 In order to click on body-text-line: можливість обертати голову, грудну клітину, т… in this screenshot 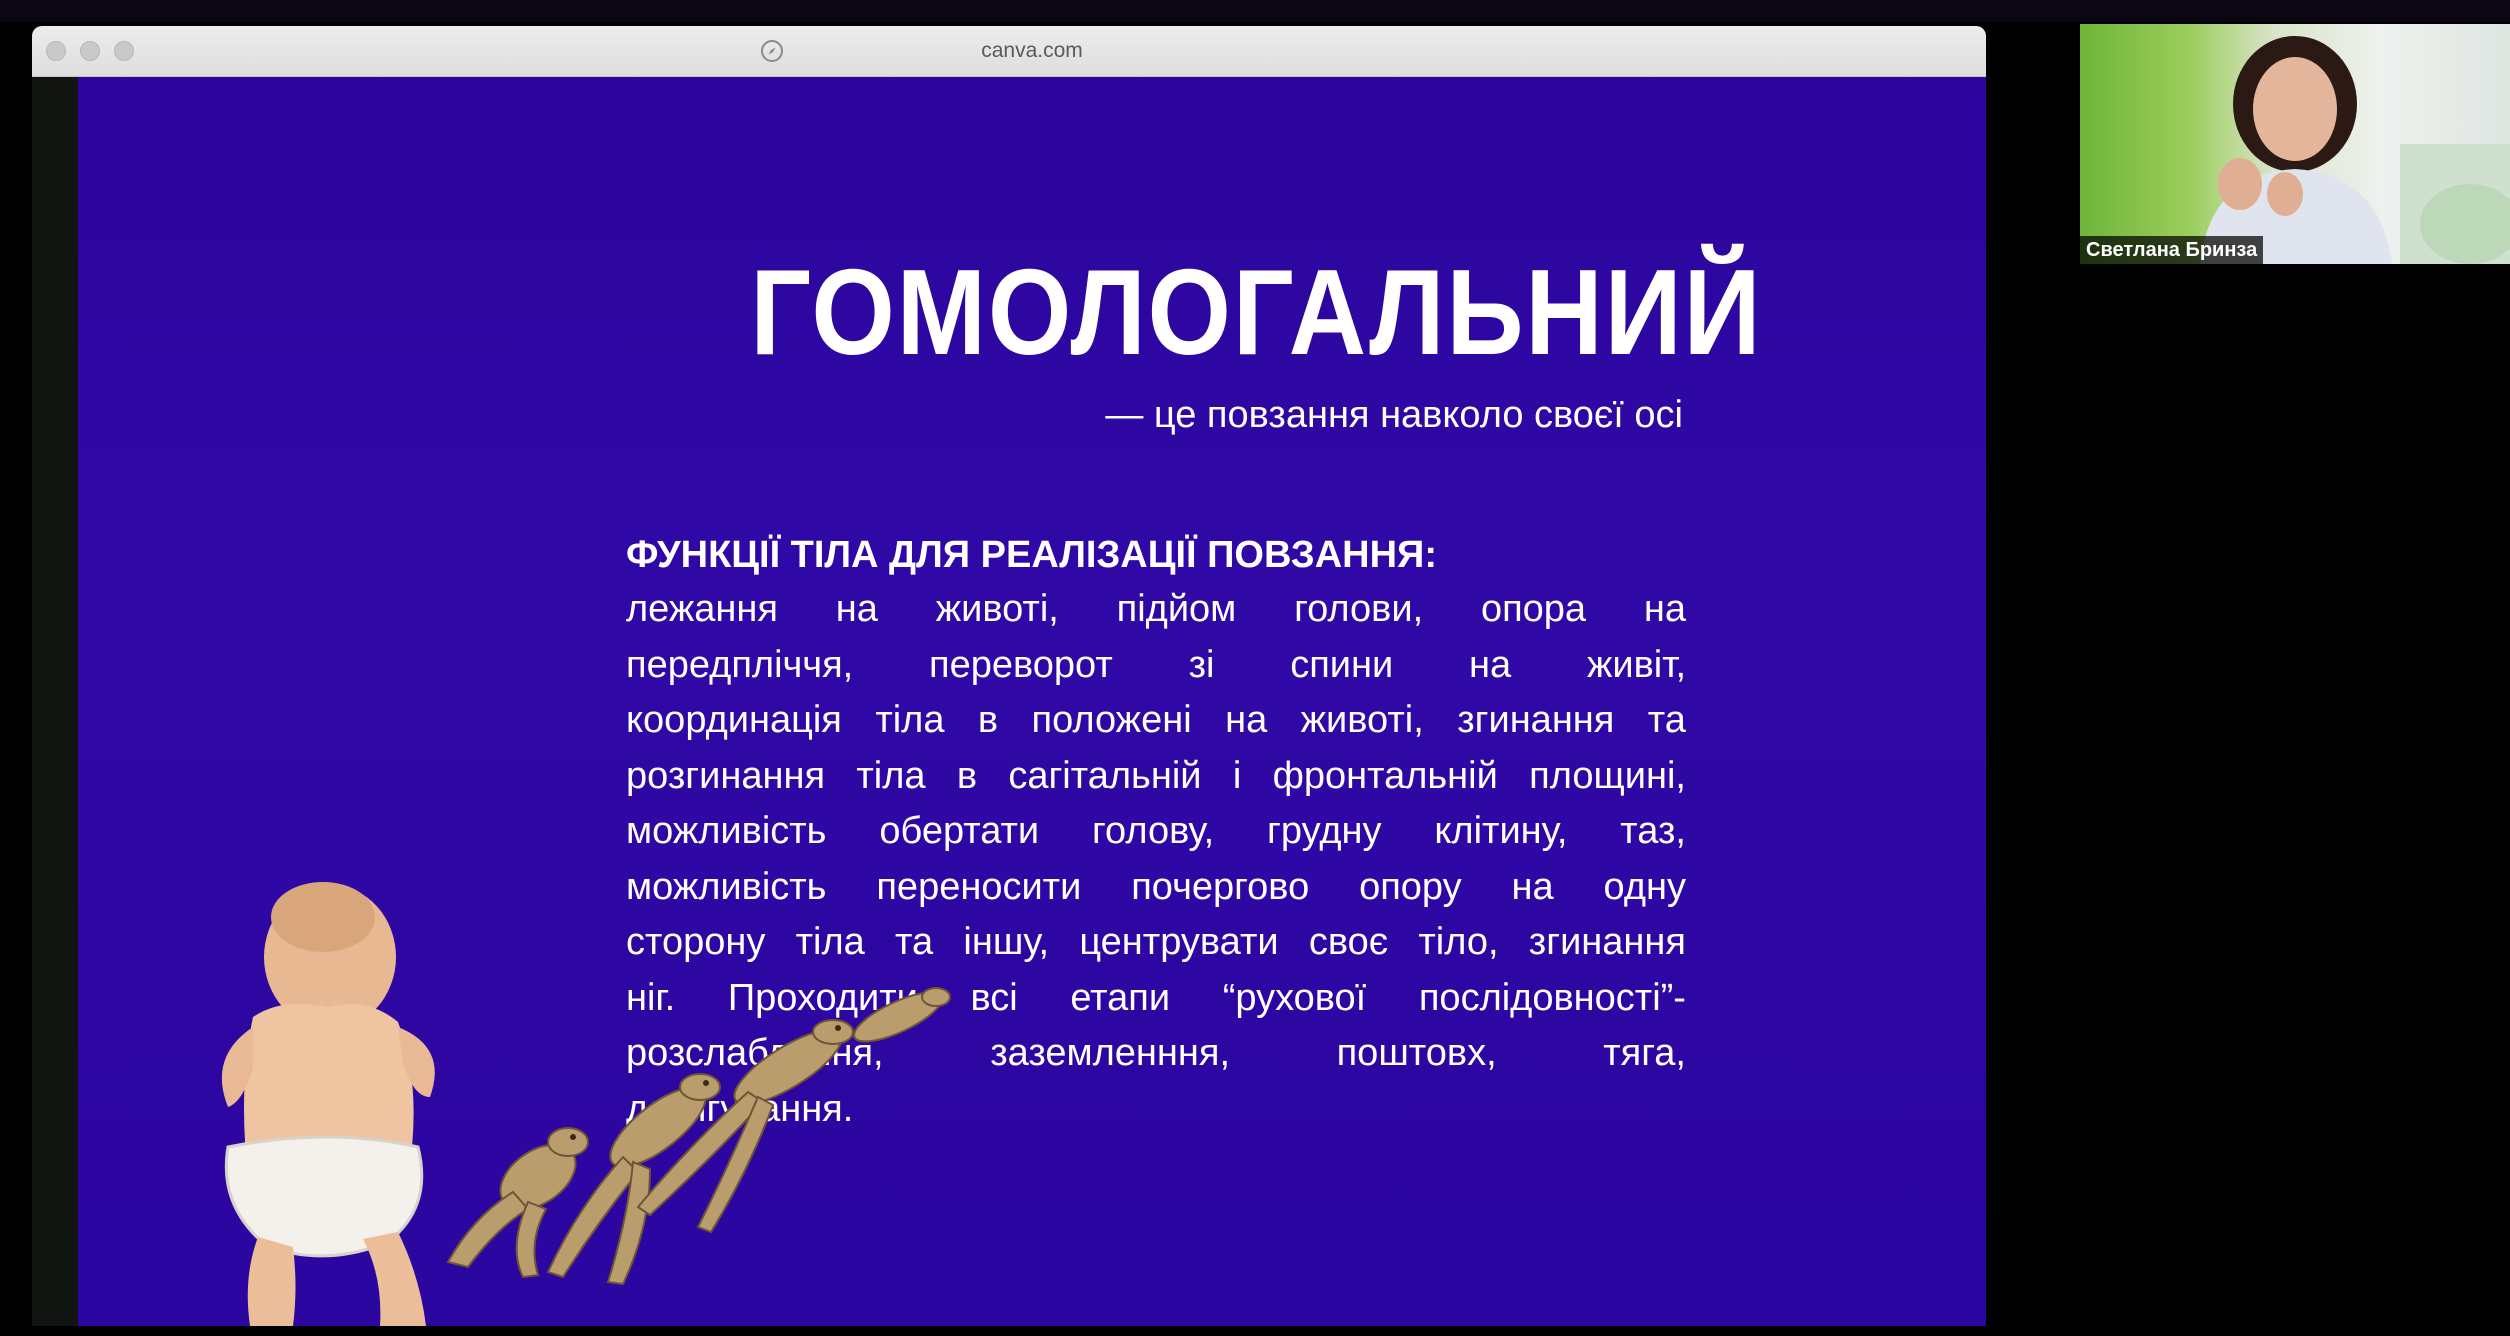, I will do `click(1156, 832)`.